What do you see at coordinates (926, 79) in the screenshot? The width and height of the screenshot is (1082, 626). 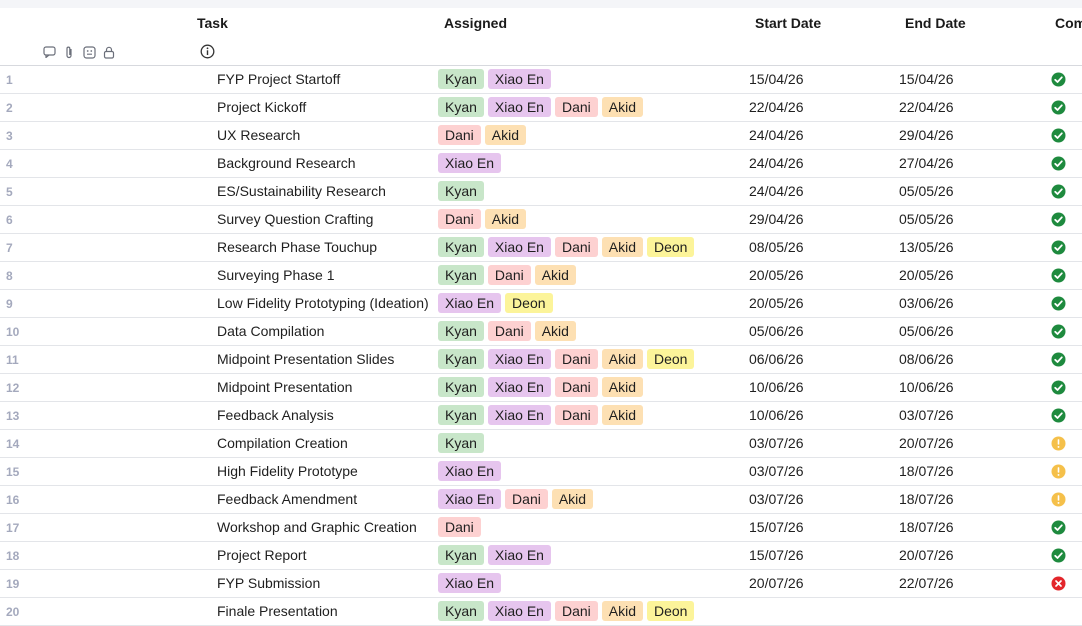 I see `end-date-cell: 15/04/26` at bounding box center [926, 79].